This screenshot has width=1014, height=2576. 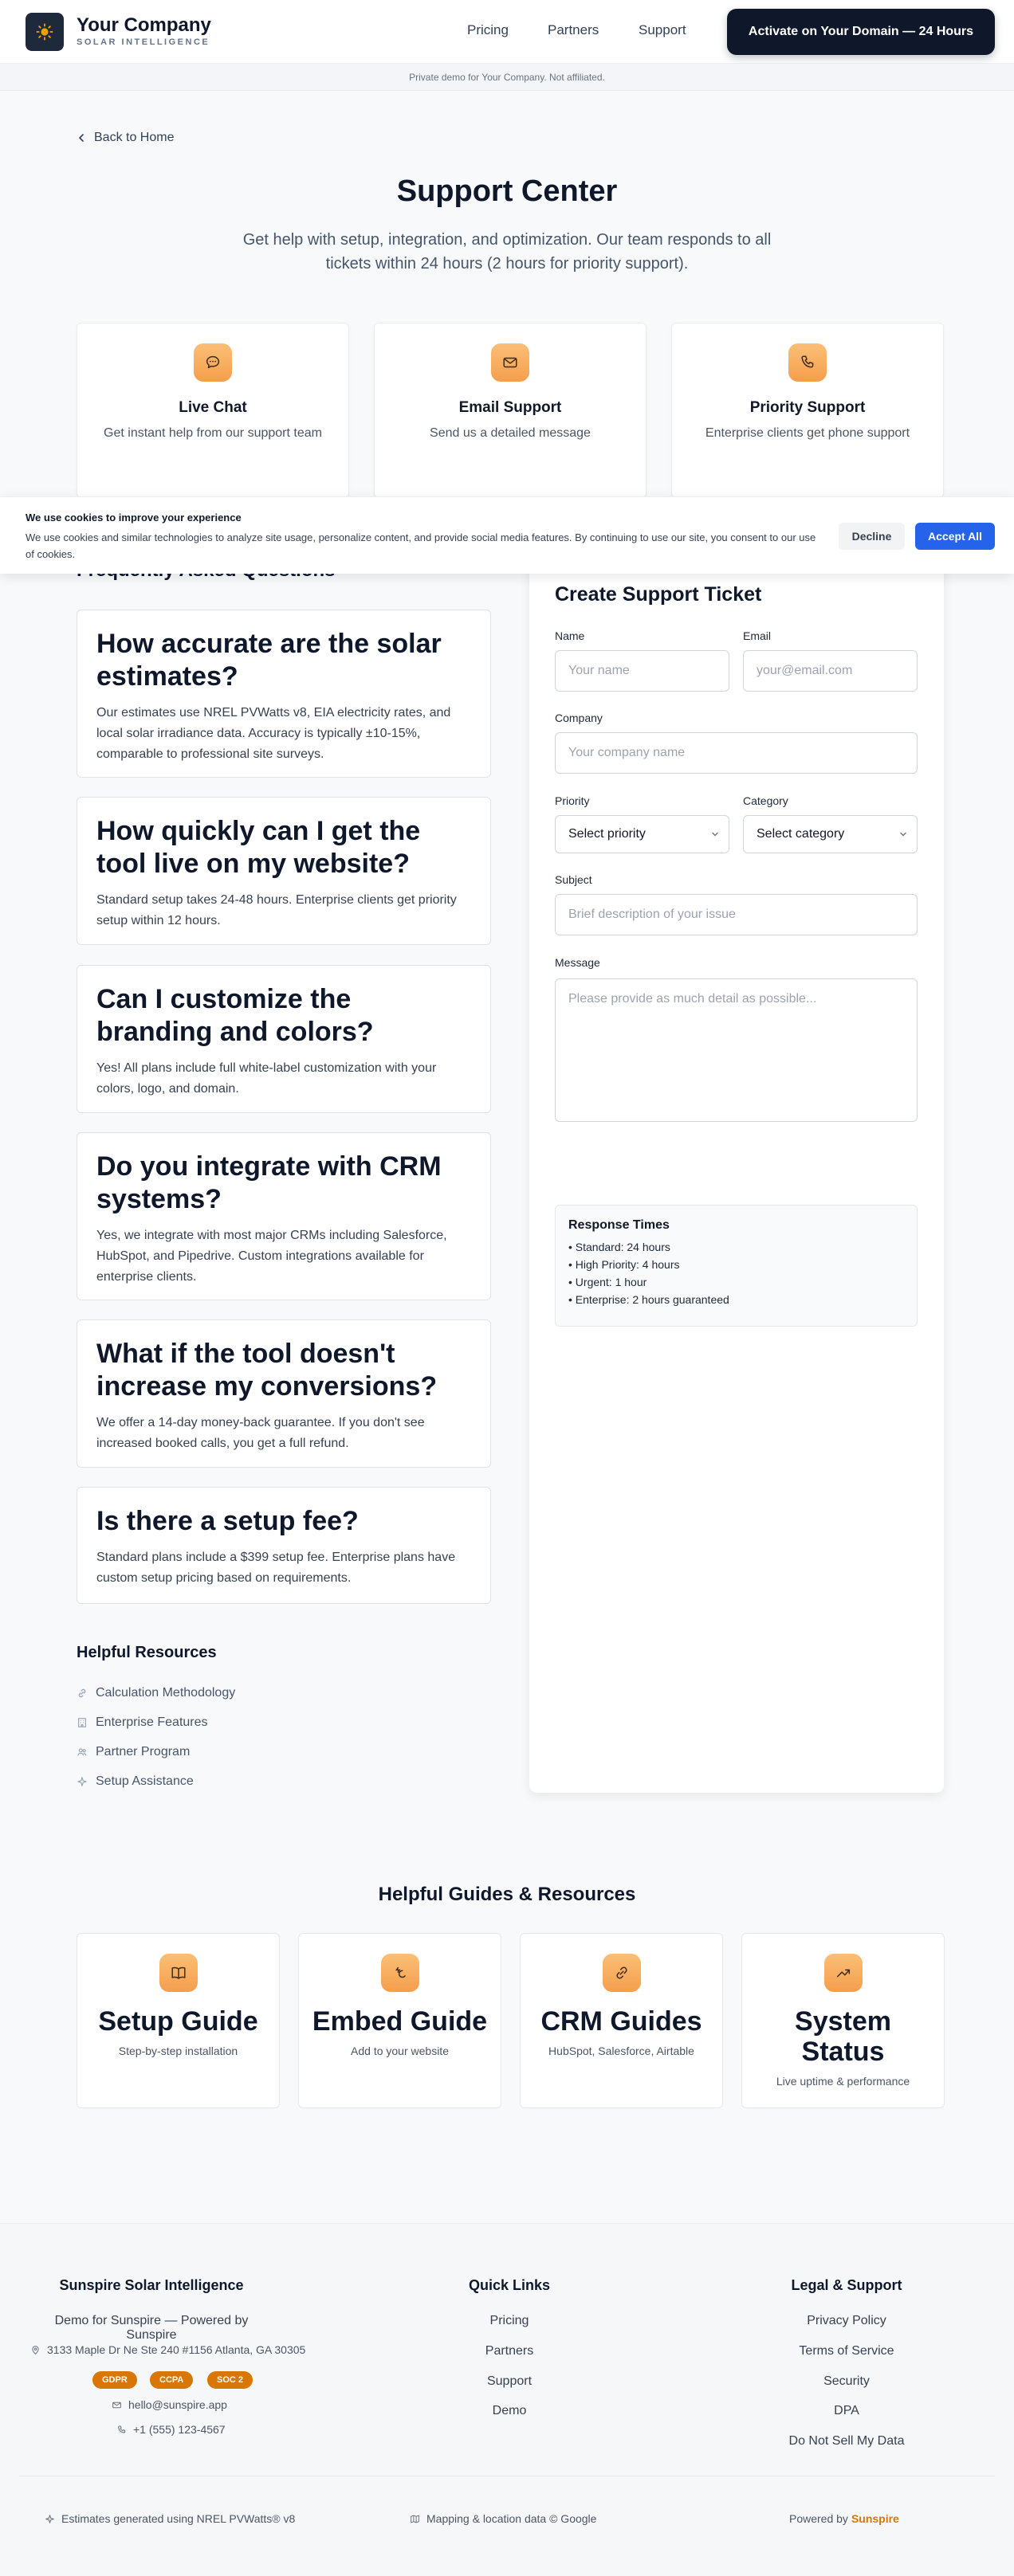 I want to click on mapping-note: Mapping & location data © Google, so click(x=503, y=2518).